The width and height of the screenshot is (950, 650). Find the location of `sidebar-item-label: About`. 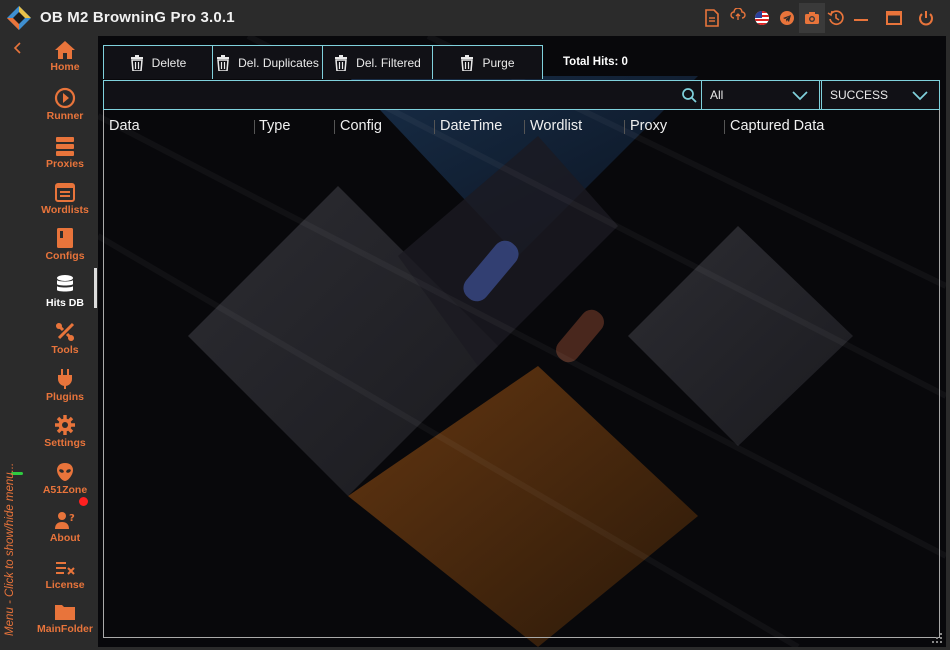

sidebar-item-label: About is located at coordinates (65, 538).